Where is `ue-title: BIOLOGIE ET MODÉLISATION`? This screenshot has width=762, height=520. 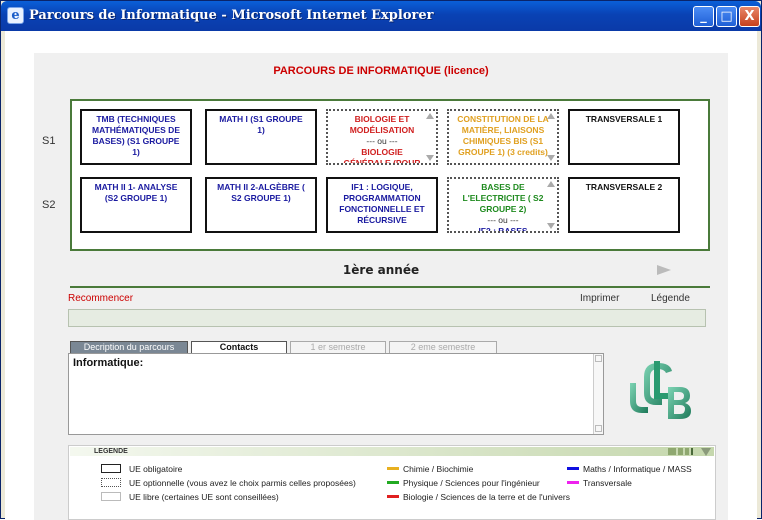 ue-title: BIOLOGIE ET MODÉLISATION is located at coordinates (382, 125).